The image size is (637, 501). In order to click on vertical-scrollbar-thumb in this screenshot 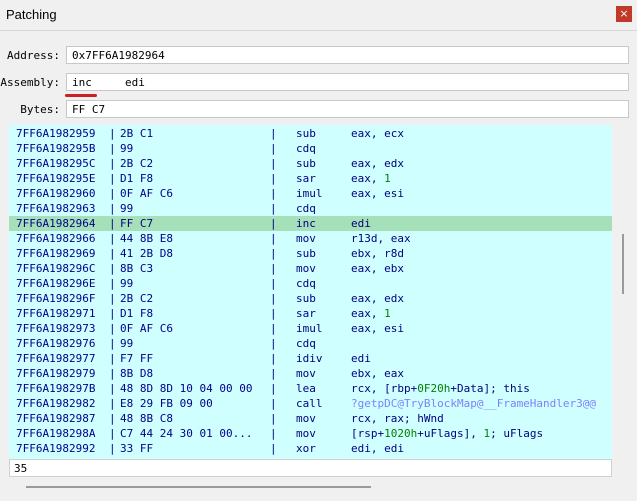, I will do `click(623, 264)`.